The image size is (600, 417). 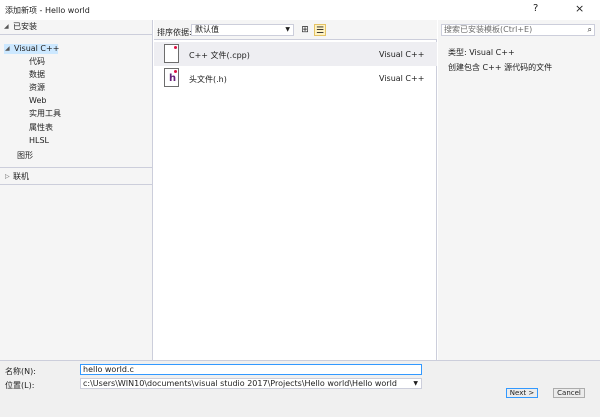 What do you see at coordinates (37, 48) in the screenshot?
I see `tree-item-label: Visual C++` at bounding box center [37, 48].